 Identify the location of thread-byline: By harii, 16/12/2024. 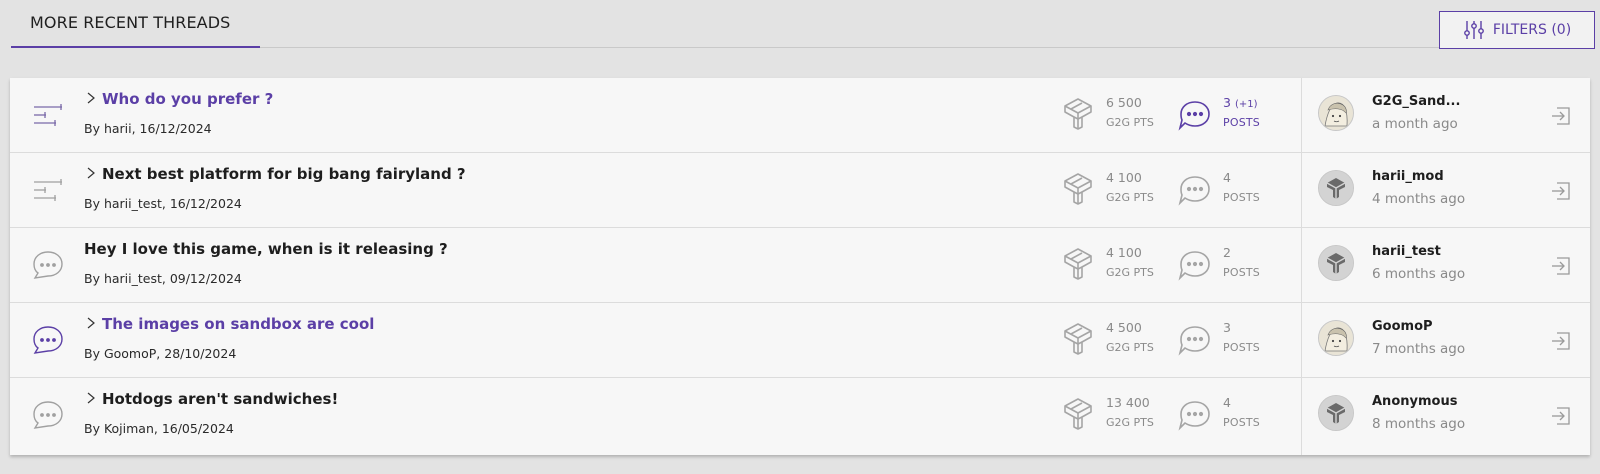
(148, 128).